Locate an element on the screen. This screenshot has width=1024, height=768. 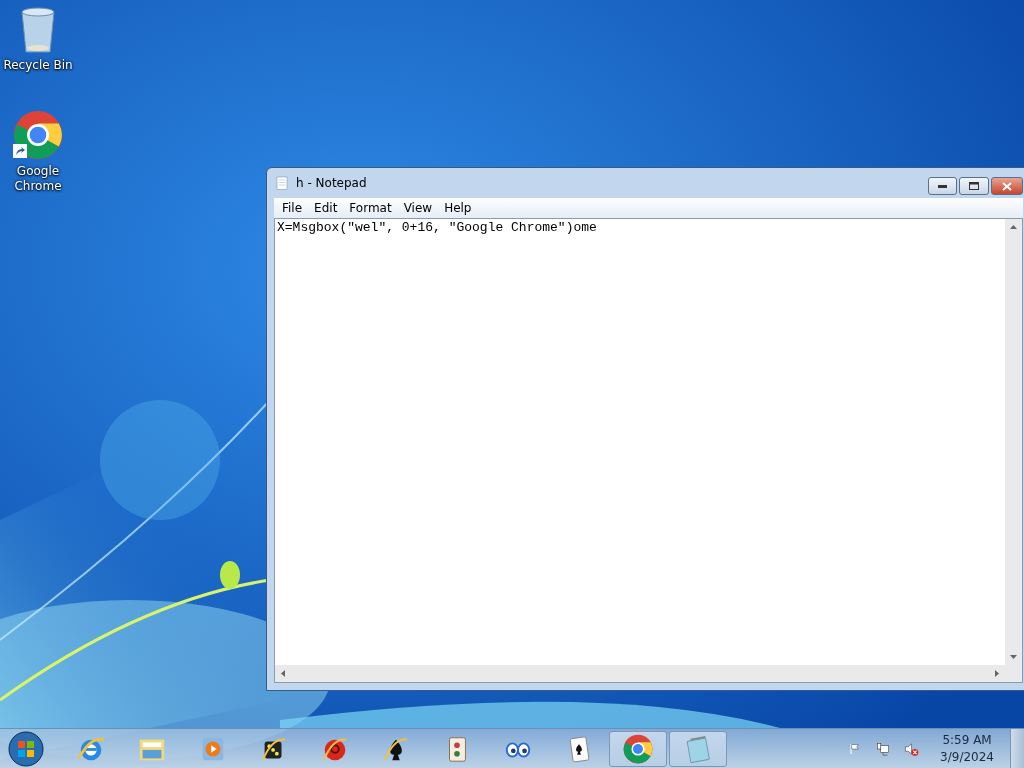
clock-date: 3/9/2024 is located at coordinates (967, 757).